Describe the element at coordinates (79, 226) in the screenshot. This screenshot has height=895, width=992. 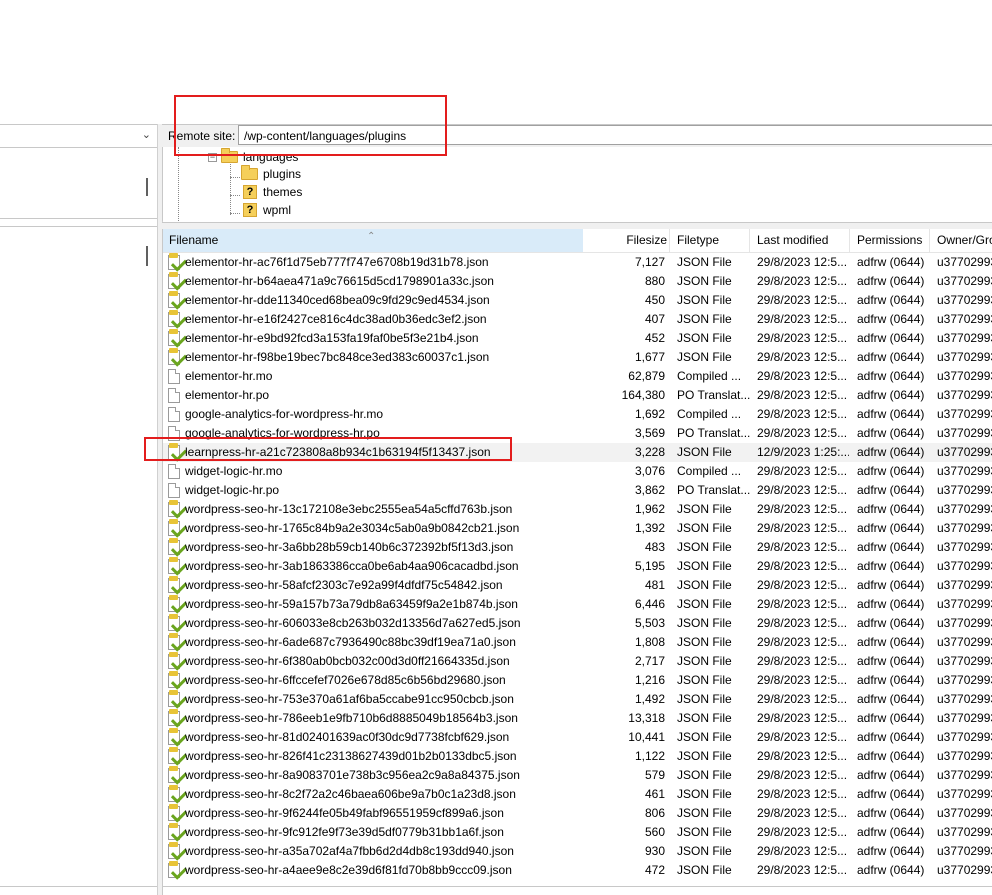
I see `local-list-separator` at that location.